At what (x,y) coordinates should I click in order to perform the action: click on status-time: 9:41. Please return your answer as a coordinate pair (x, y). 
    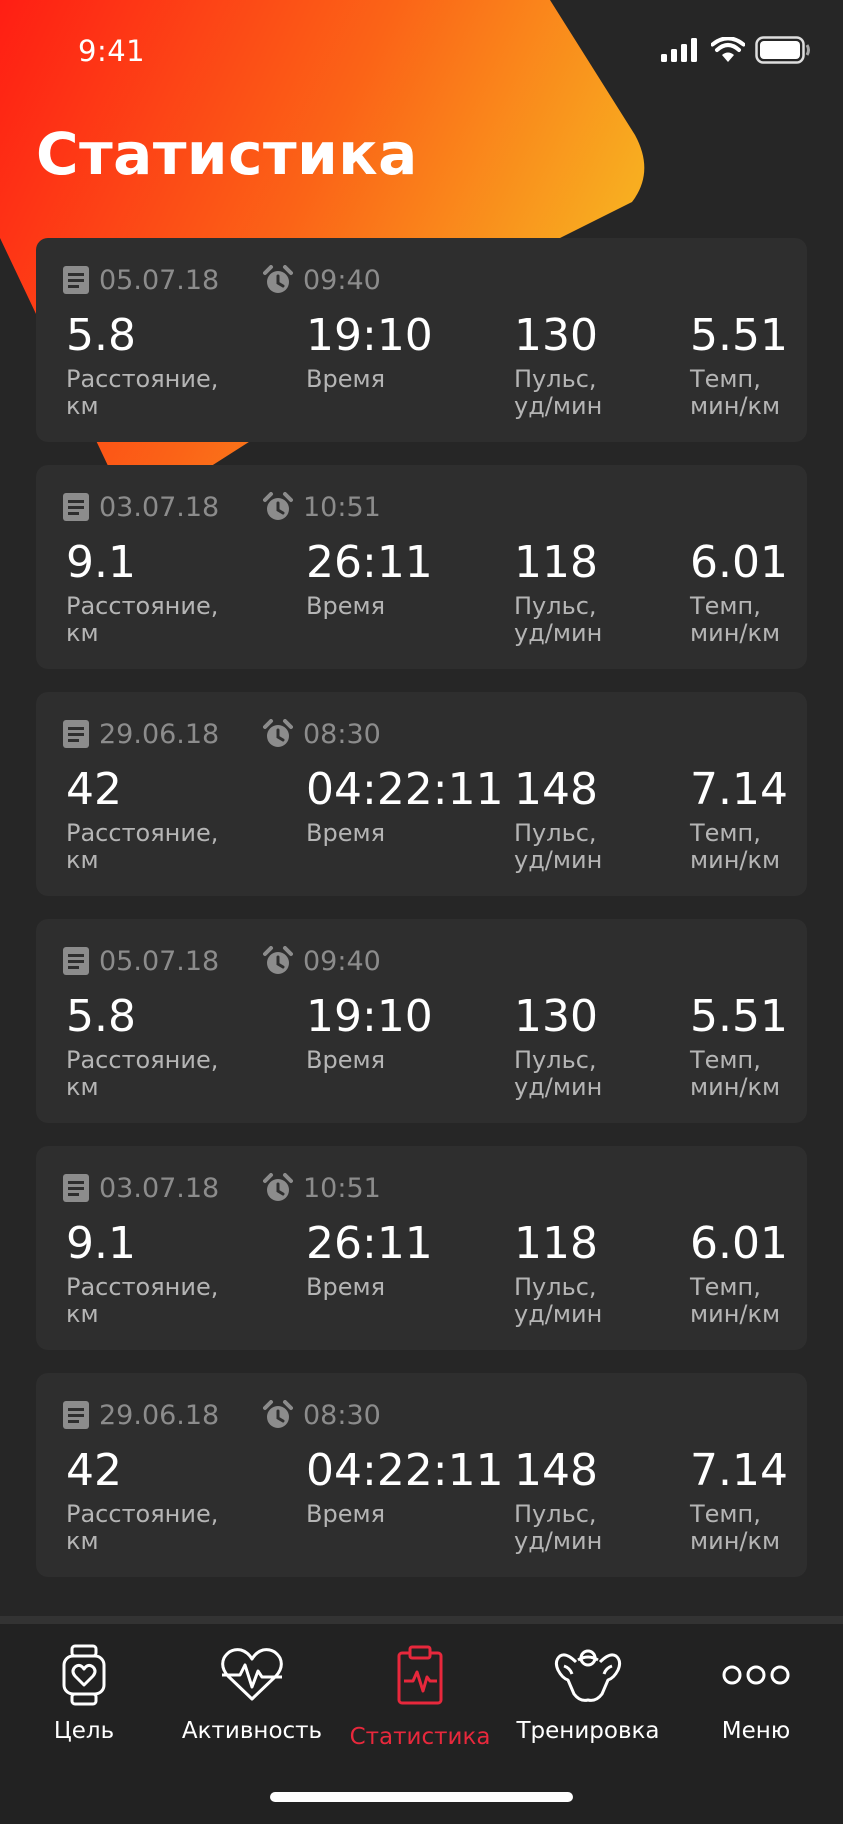
    Looking at the image, I should click on (112, 51).